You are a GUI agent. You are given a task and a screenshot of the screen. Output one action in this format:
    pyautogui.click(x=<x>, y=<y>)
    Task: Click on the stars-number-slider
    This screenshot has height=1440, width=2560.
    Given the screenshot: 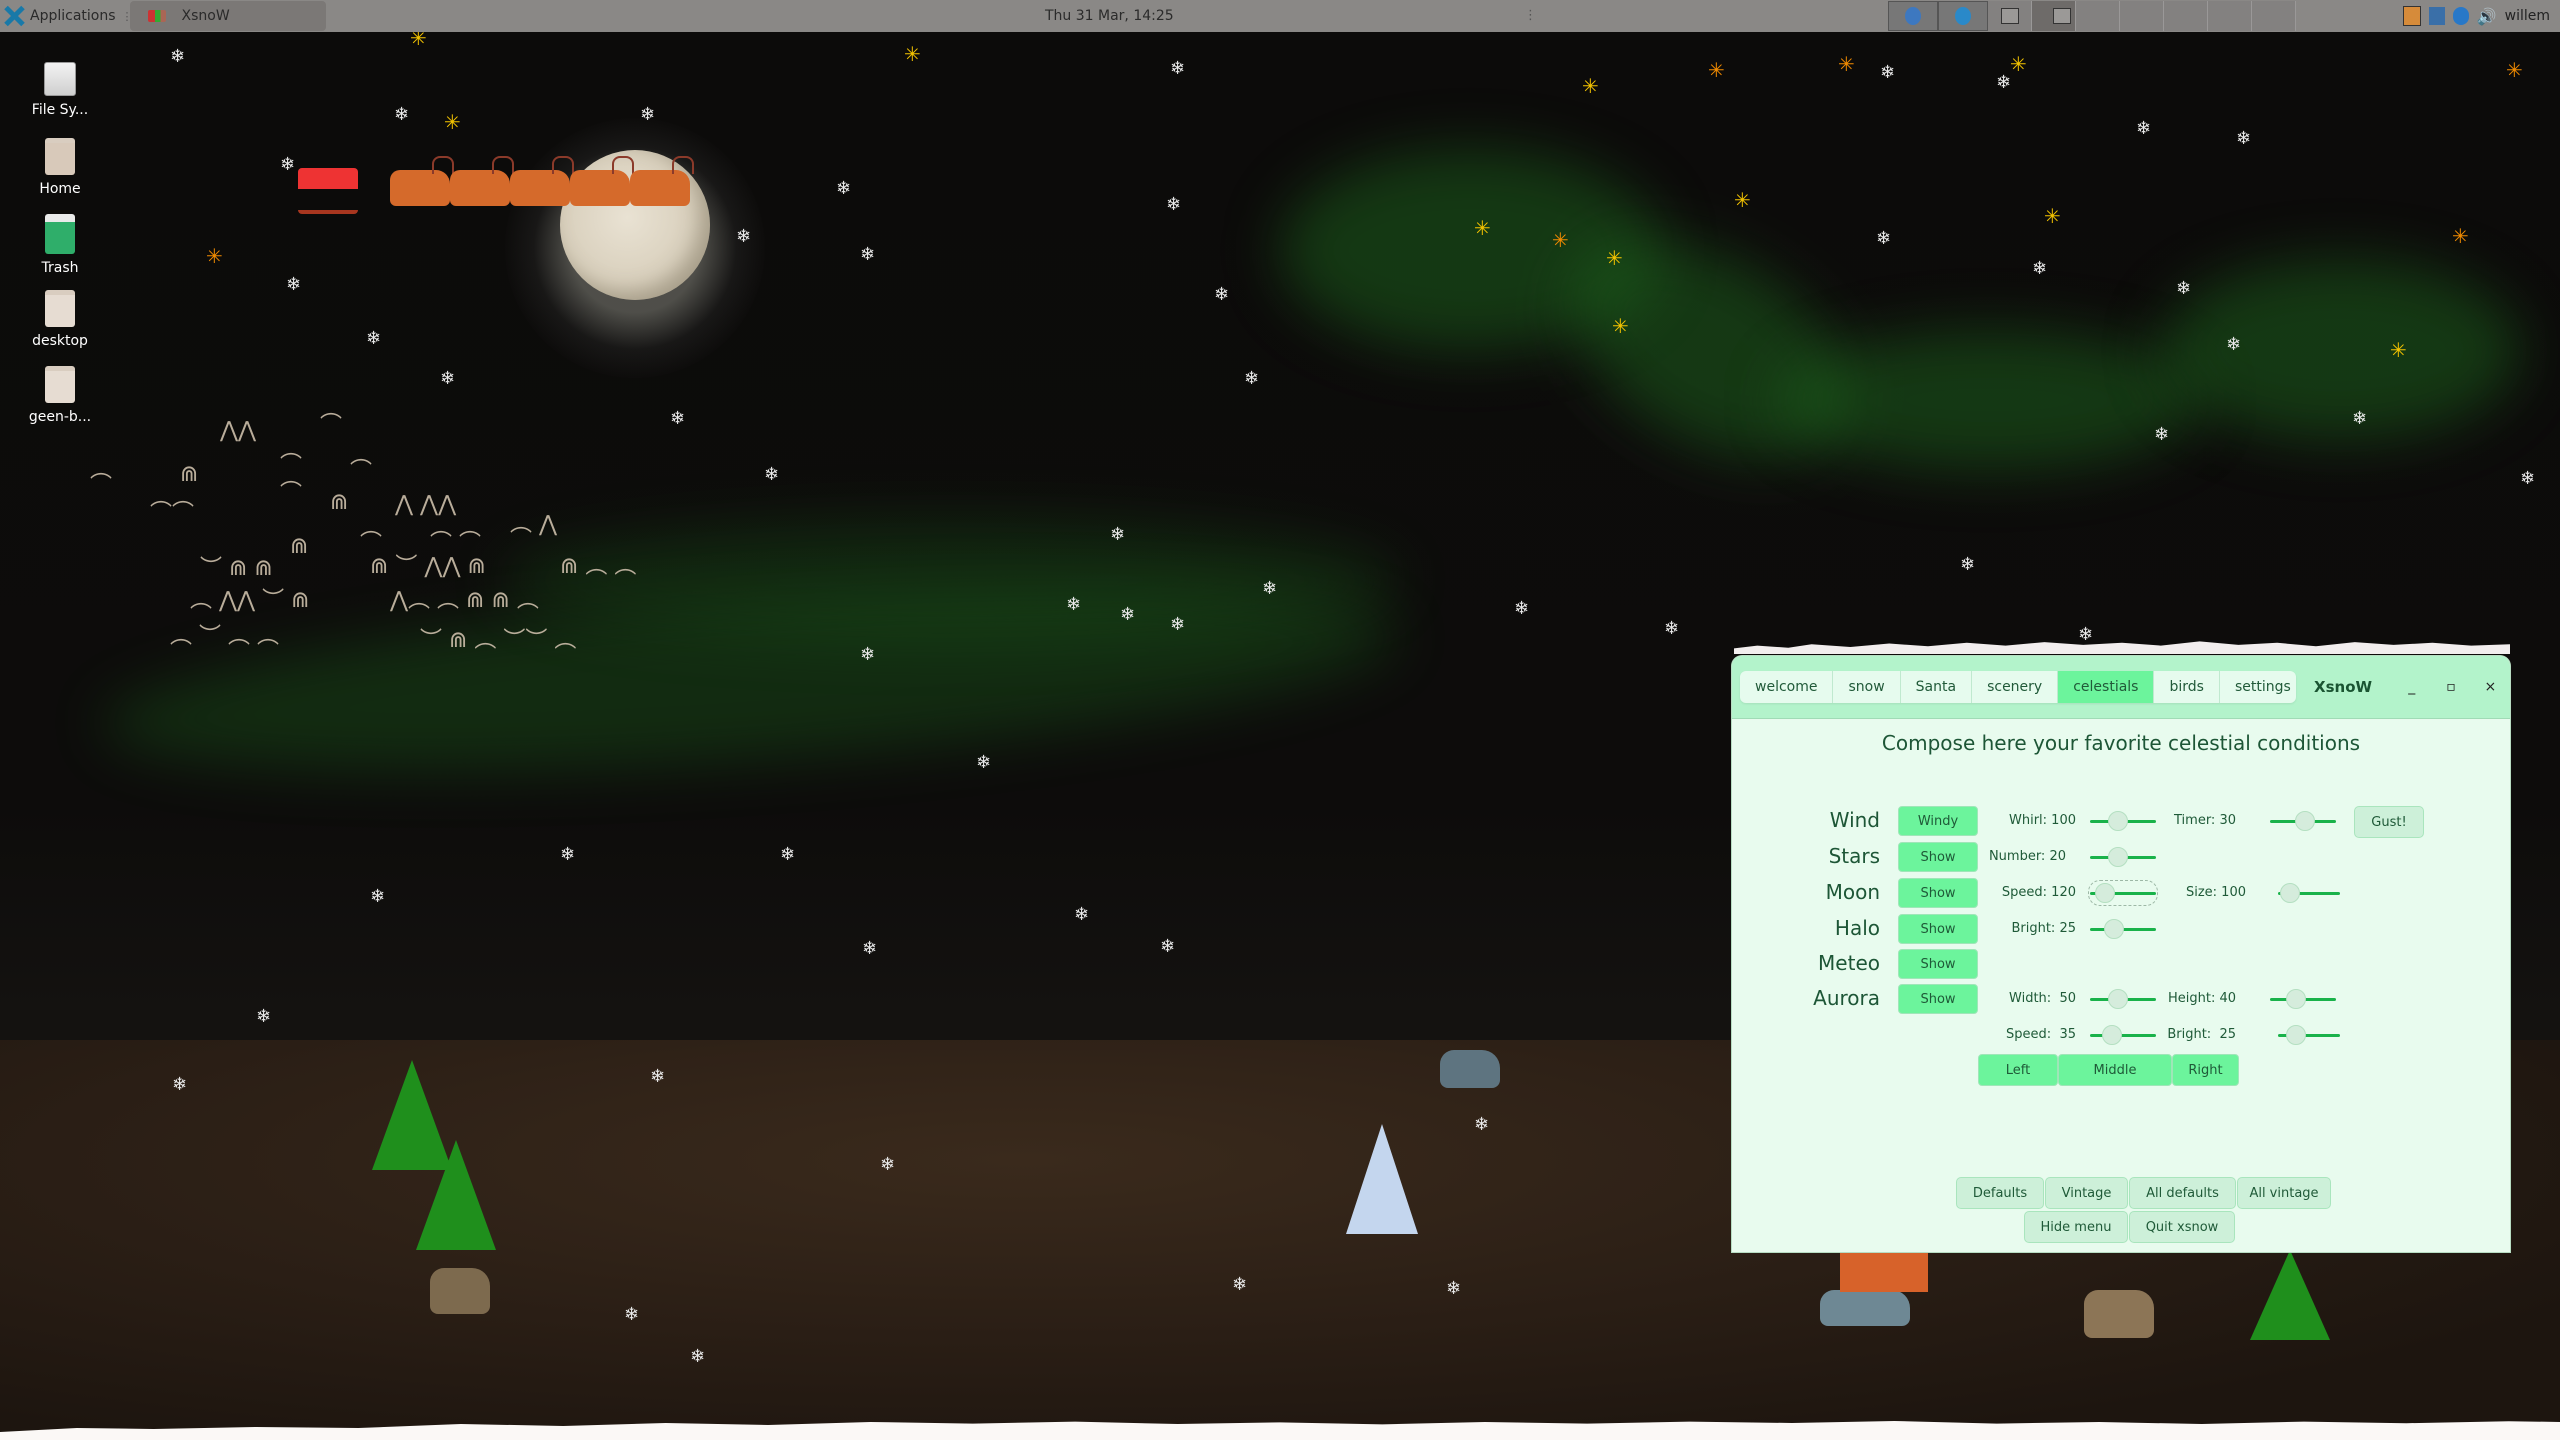 What is the action you would take?
    pyautogui.click(x=2123, y=857)
    